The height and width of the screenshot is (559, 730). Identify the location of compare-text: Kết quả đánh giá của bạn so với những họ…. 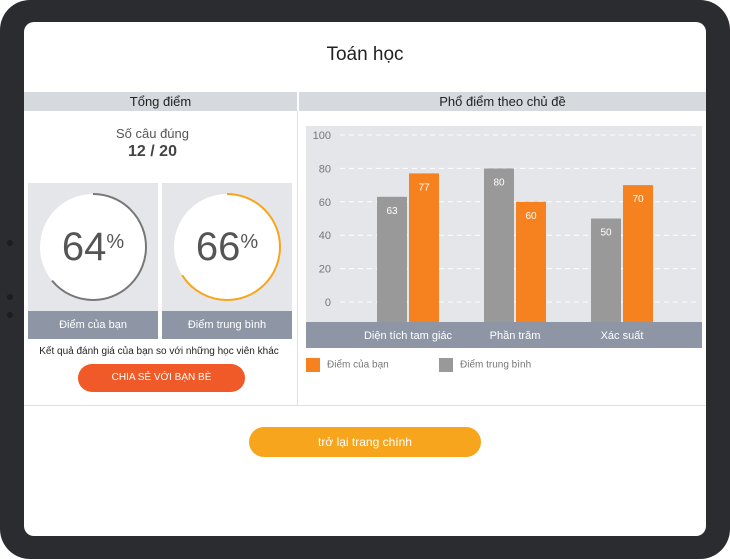
(159, 351).